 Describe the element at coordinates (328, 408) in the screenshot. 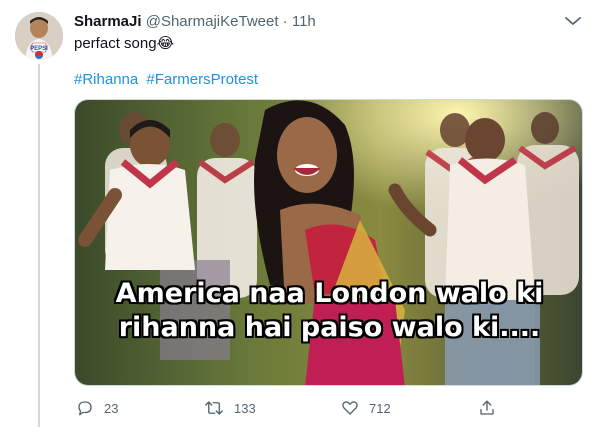

I see `tweet-actions-bar: 23 133 712` at that location.